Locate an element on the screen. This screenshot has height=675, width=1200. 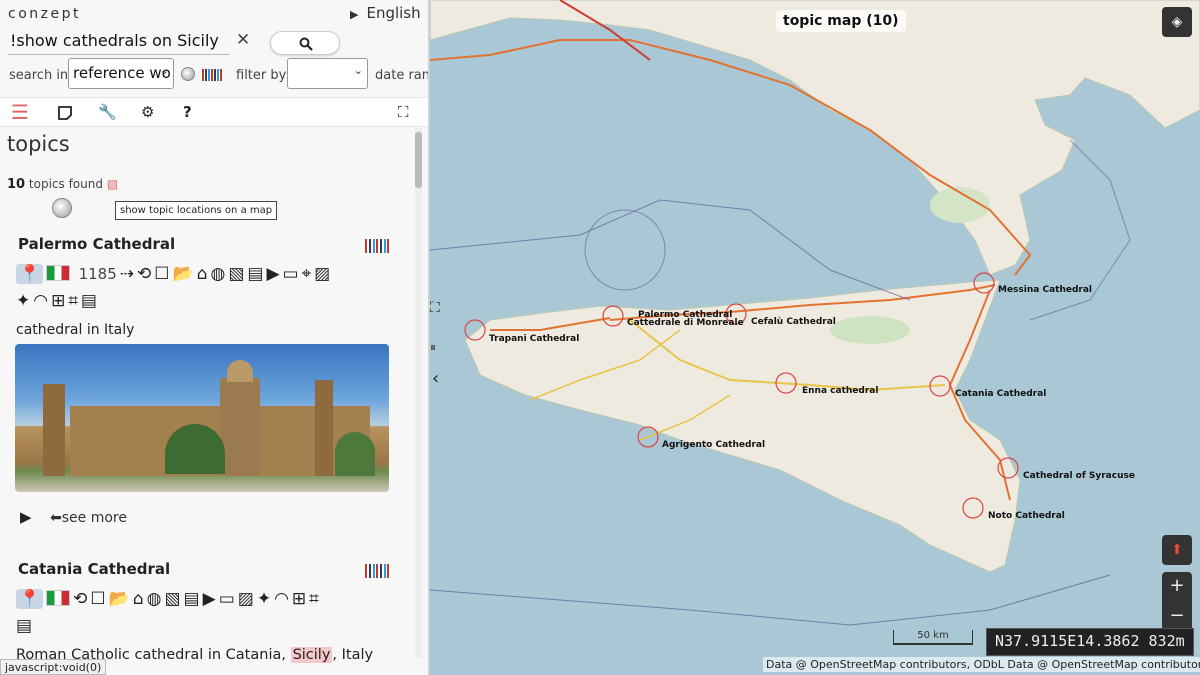
card-description: cathedral in Italy is located at coordinates (75, 330).